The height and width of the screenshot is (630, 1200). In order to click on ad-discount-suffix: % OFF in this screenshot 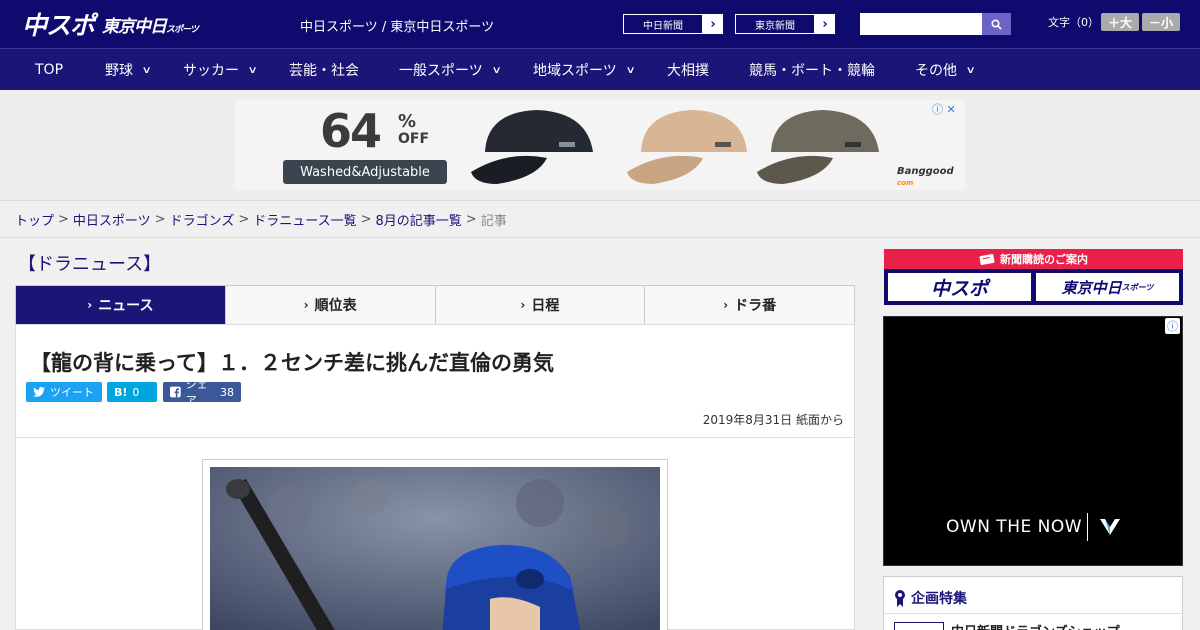, I will do `click(414, 129)`.